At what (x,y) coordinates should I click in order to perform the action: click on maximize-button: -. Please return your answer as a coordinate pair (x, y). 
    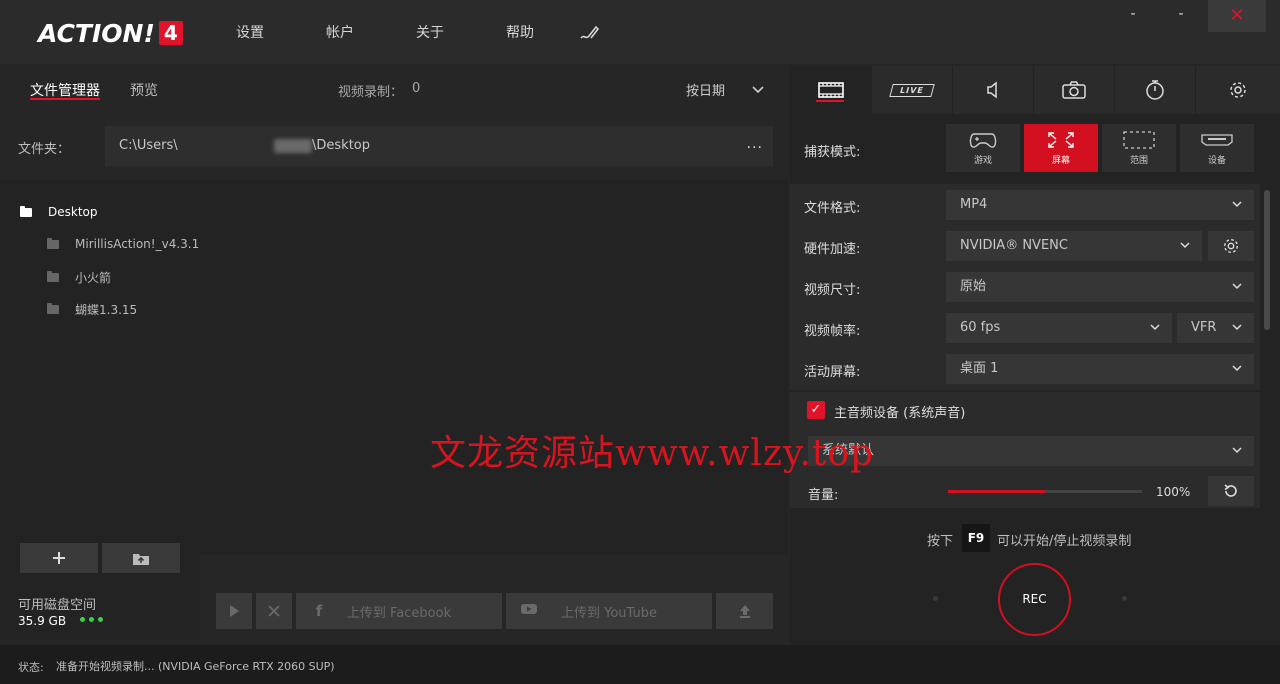
    Looking at the image, I should click on (1181, 19).